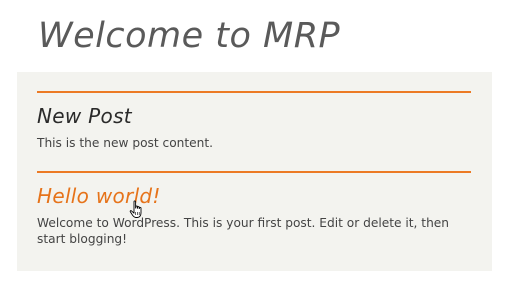 This screenshot has height=290, width=510. What do you see at coordinates (189, 36) in the screenshot?
I see `site-title: Welcome to MRP` at bounding box center [189, 36].